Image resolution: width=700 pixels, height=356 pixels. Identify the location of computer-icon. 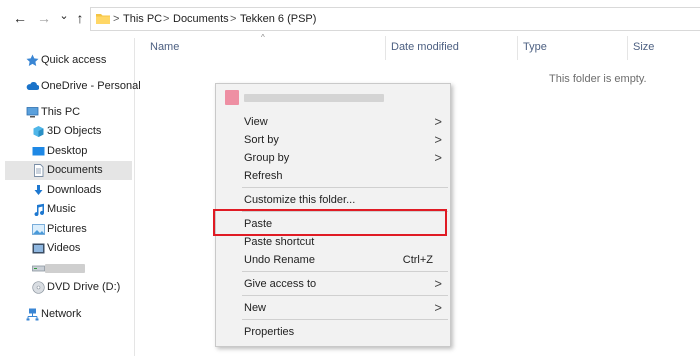
(32, 112).